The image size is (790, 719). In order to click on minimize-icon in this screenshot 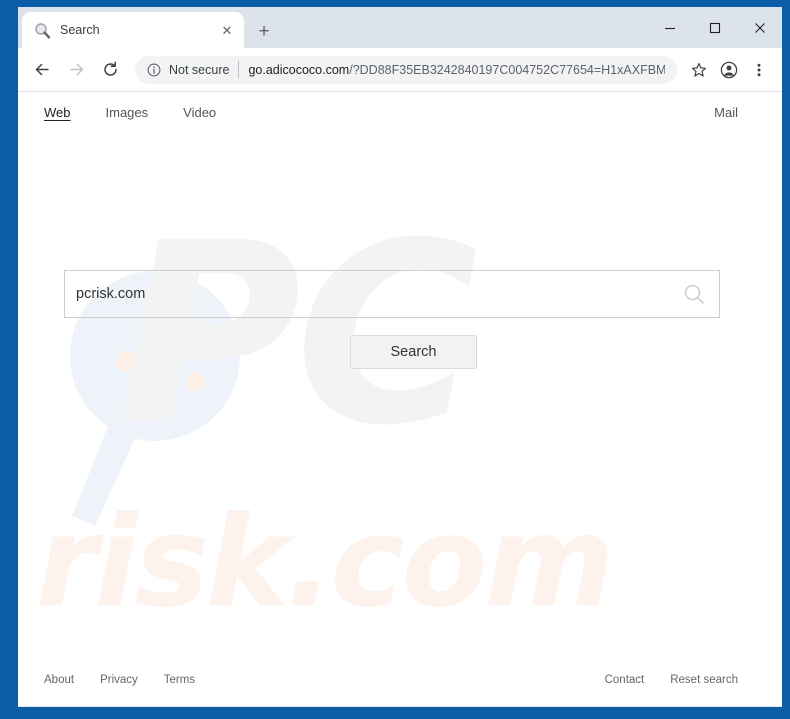, I will do `click(669, 27)`.